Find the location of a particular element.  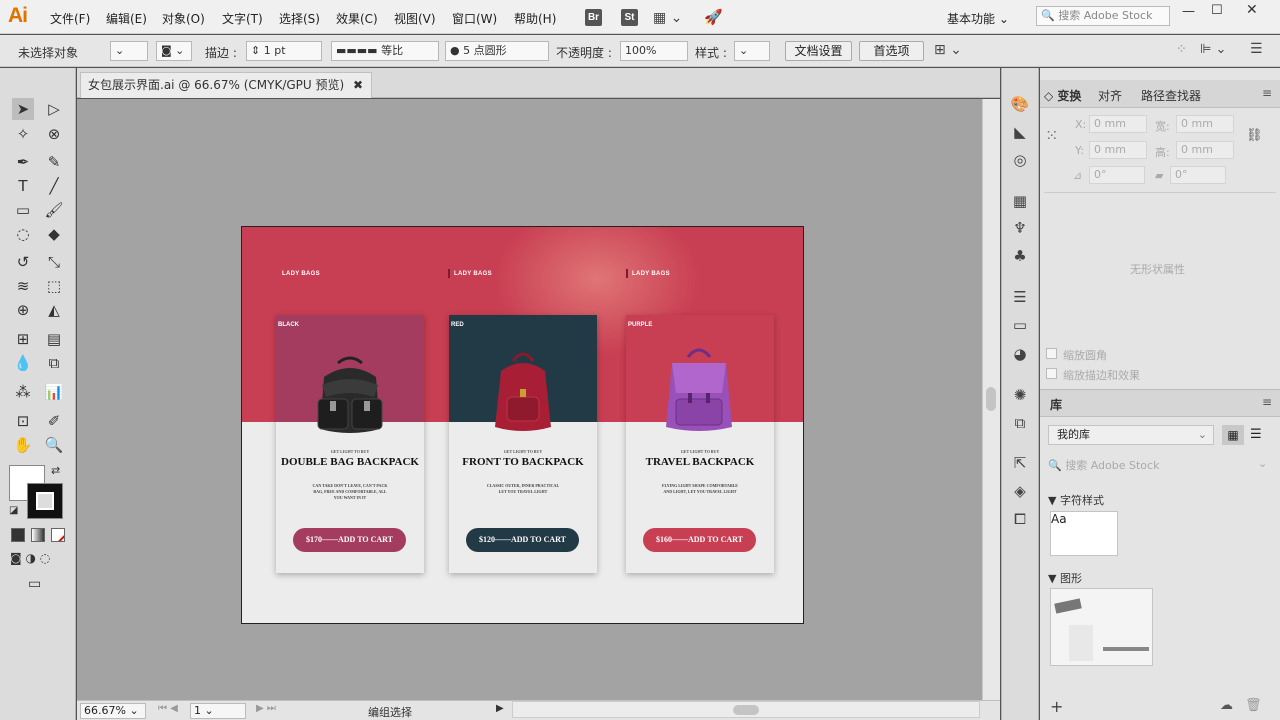

brushes-icon: ♆ is located at coordinates (1020, 228).